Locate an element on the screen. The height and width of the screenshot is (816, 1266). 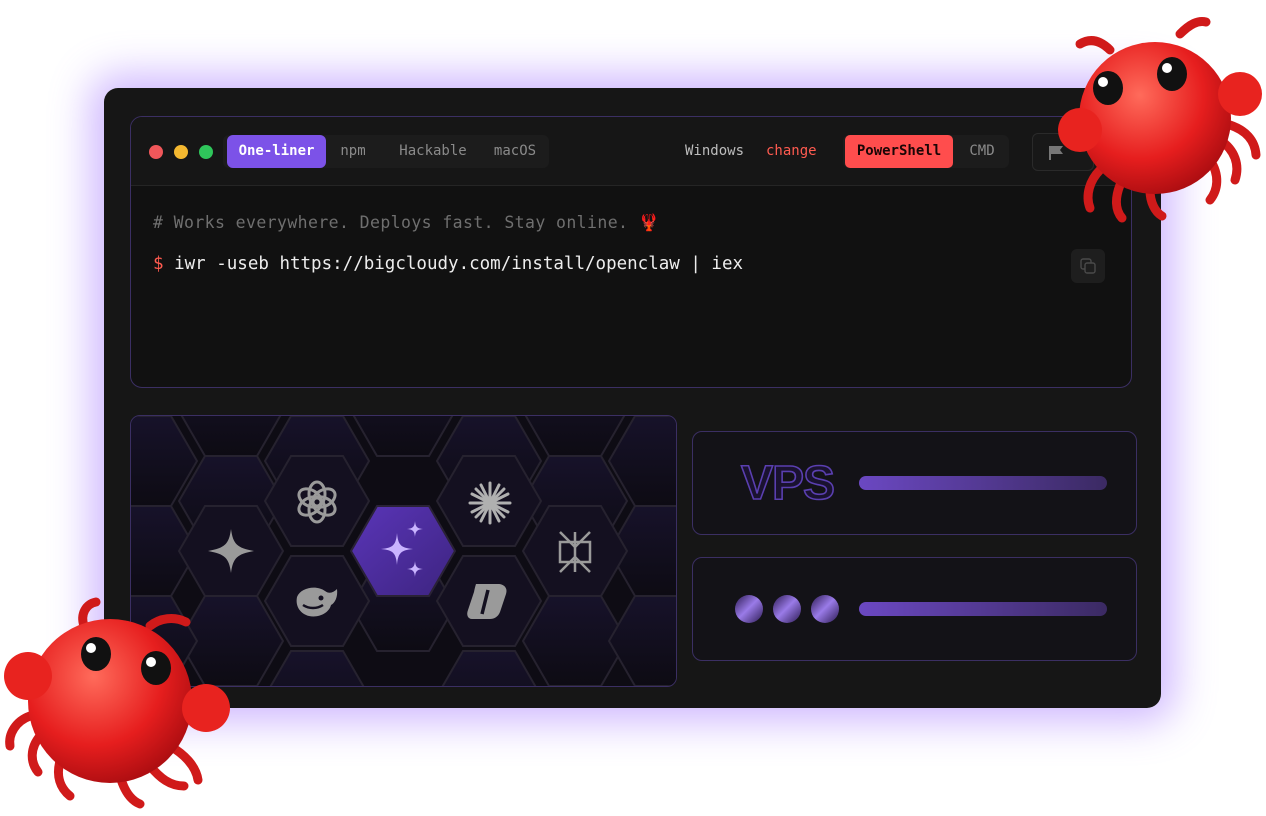
gemini-icon is located at coordinates (231, 551).